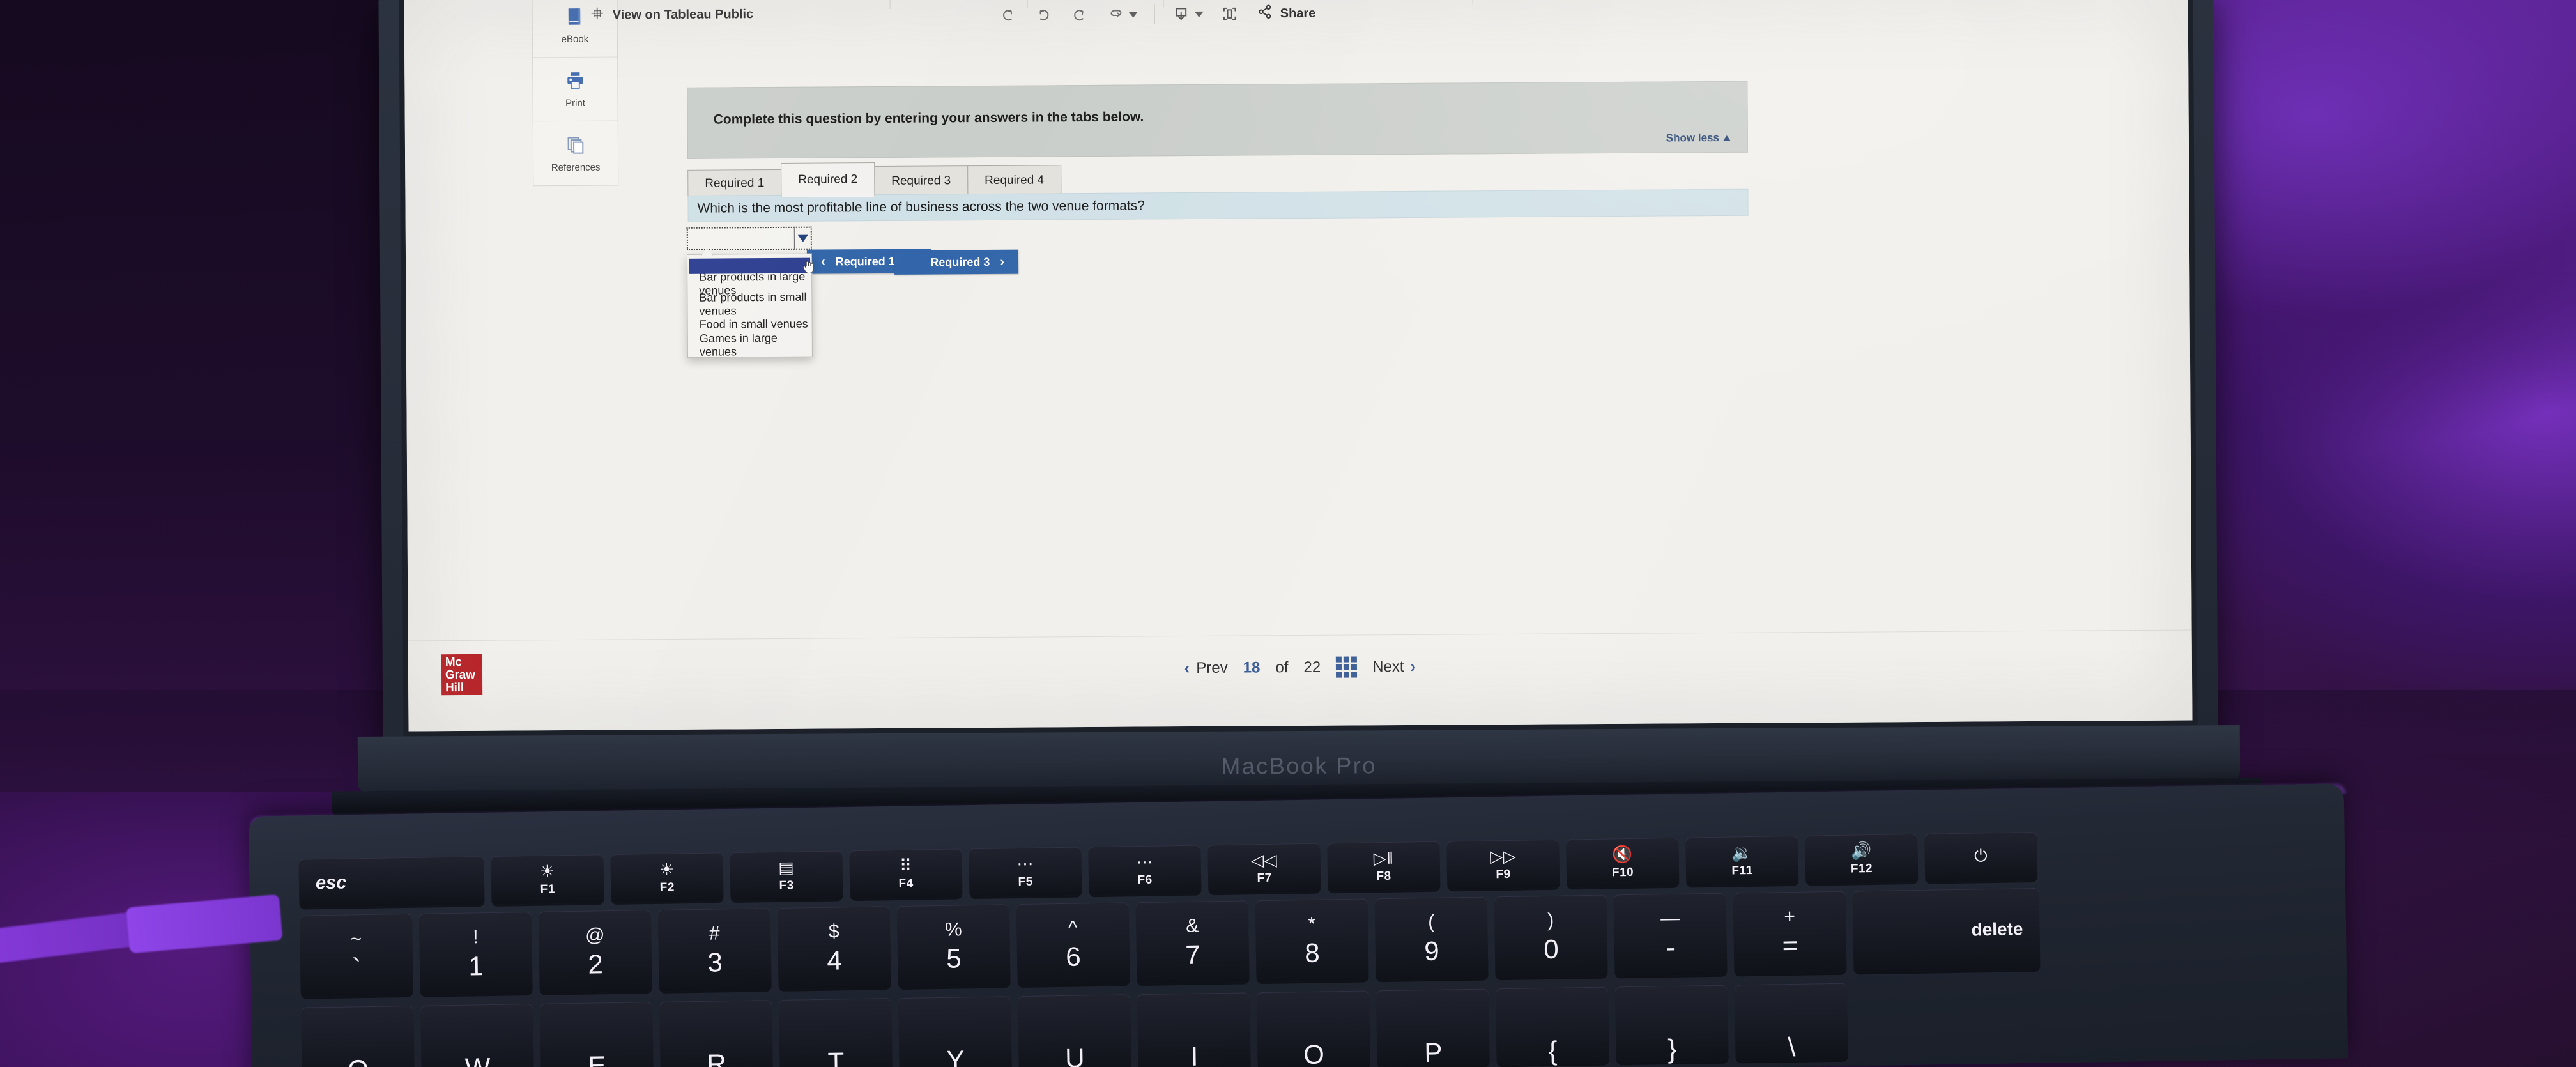 The width and height of the screenshot is (2576, 1067). Describe the element at coordinates (1431, 938) in the screenshot. I see `key-9: (9` at that location.